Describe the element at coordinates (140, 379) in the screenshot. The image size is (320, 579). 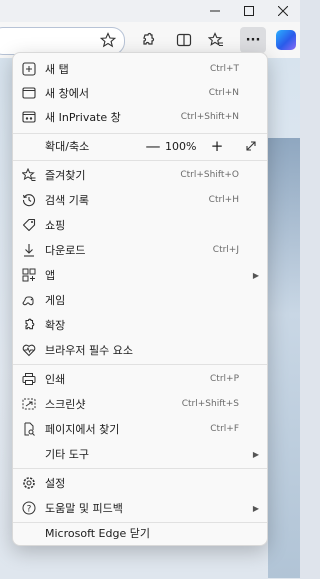
I see `menu-item-print: 인쇄 Ctrl+P` at that location.